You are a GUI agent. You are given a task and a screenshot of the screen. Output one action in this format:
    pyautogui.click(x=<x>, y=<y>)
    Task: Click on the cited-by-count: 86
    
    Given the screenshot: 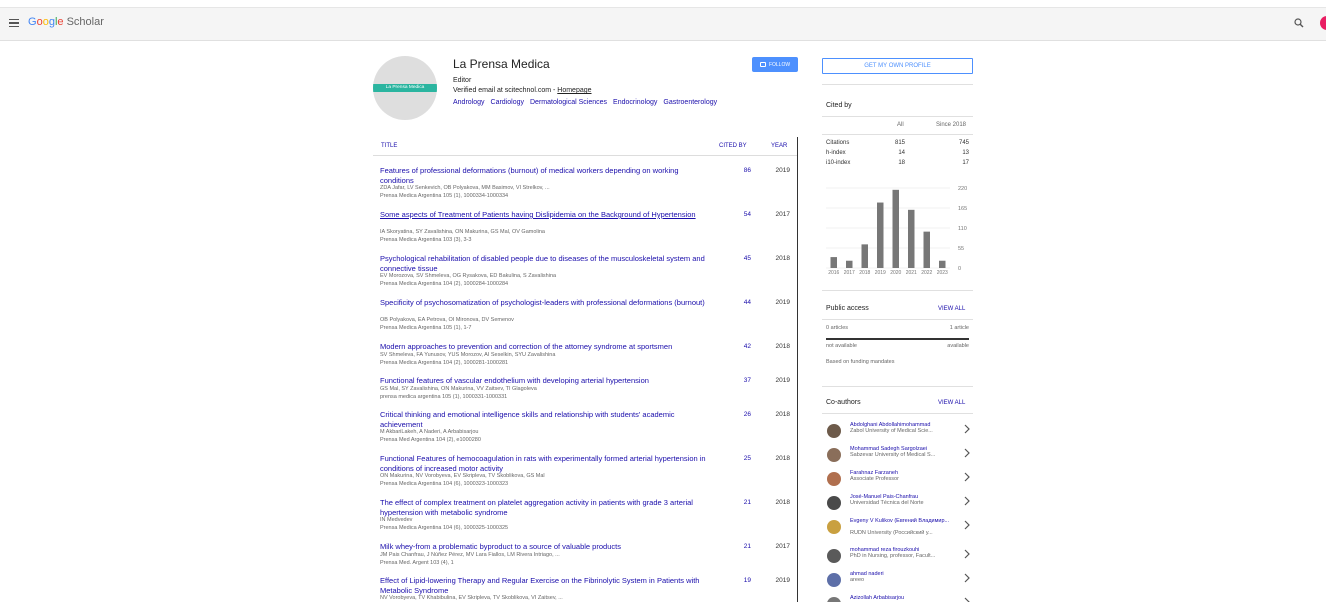 What is the action you would take?
    pyautogui.click(x=742, y=171)
    